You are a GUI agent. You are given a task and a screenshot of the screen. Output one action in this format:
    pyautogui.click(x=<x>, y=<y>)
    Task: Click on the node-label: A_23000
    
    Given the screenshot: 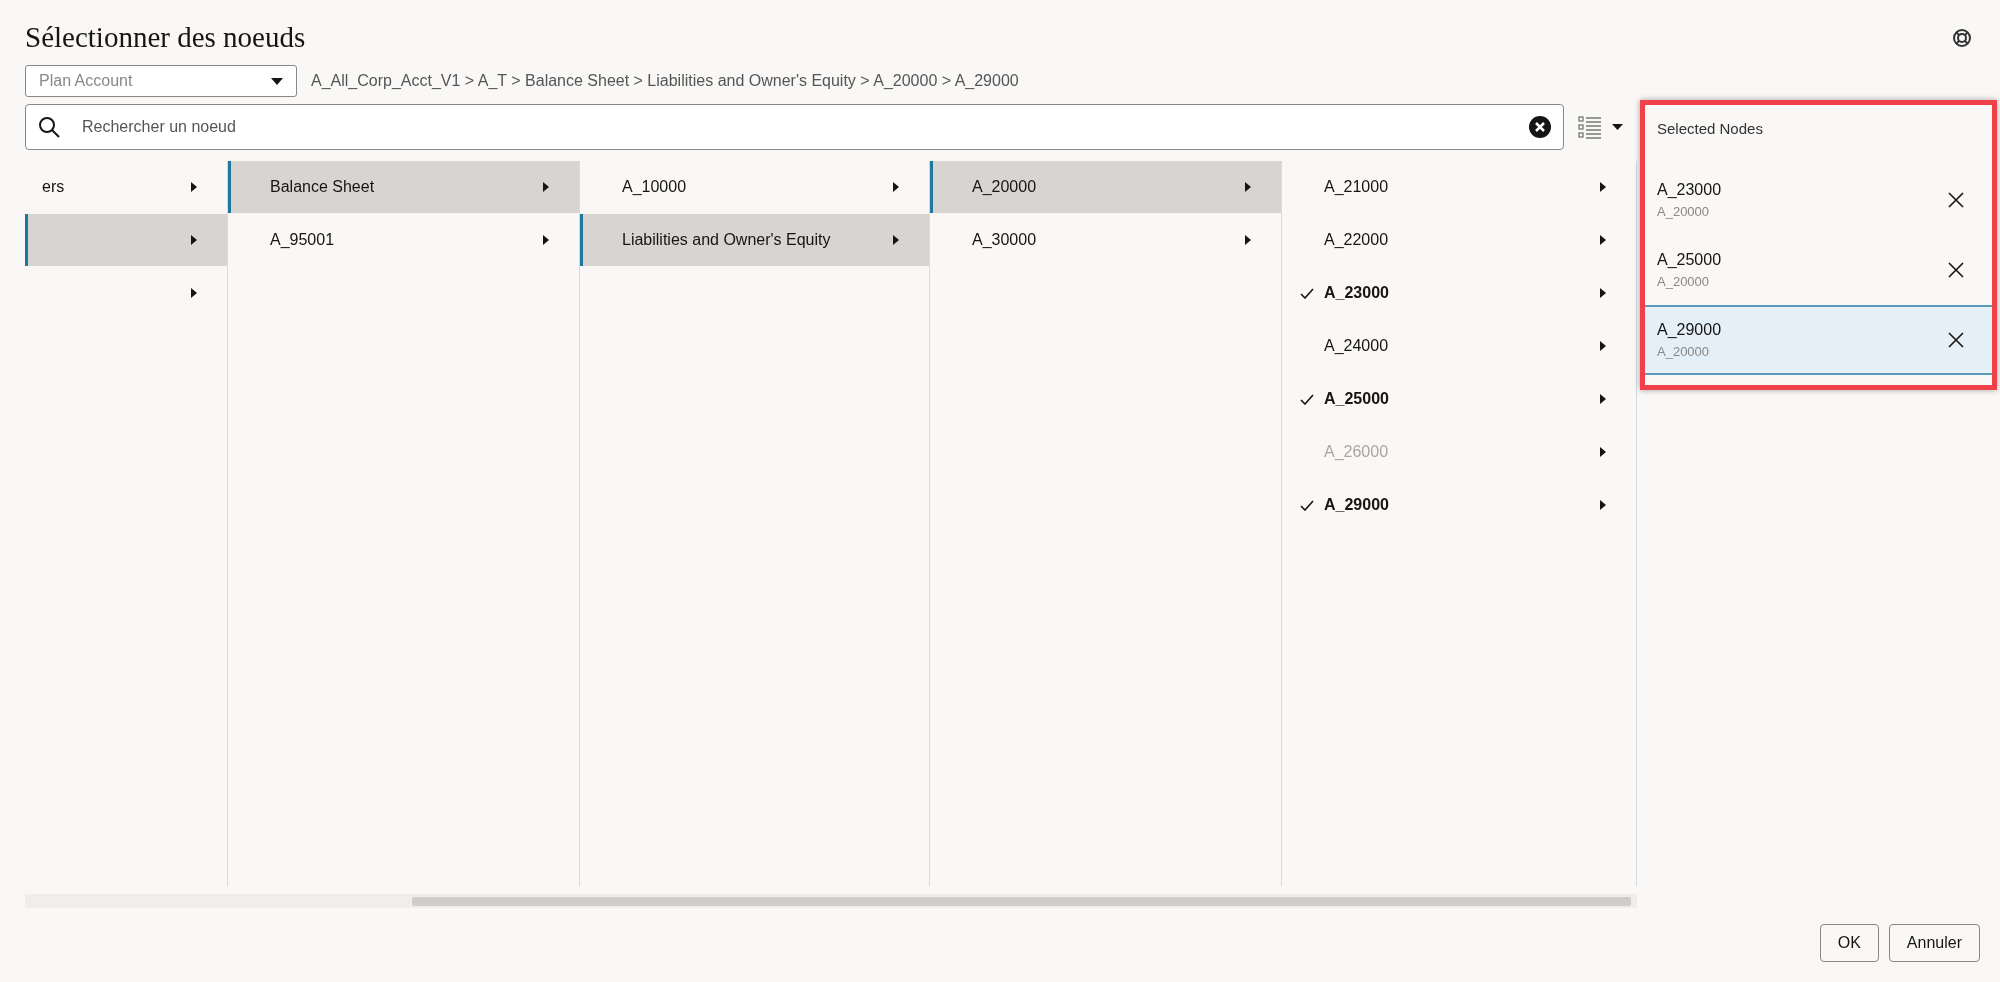 What is the action you would take?
    pyautogui.click(x=1356, y=293)
    